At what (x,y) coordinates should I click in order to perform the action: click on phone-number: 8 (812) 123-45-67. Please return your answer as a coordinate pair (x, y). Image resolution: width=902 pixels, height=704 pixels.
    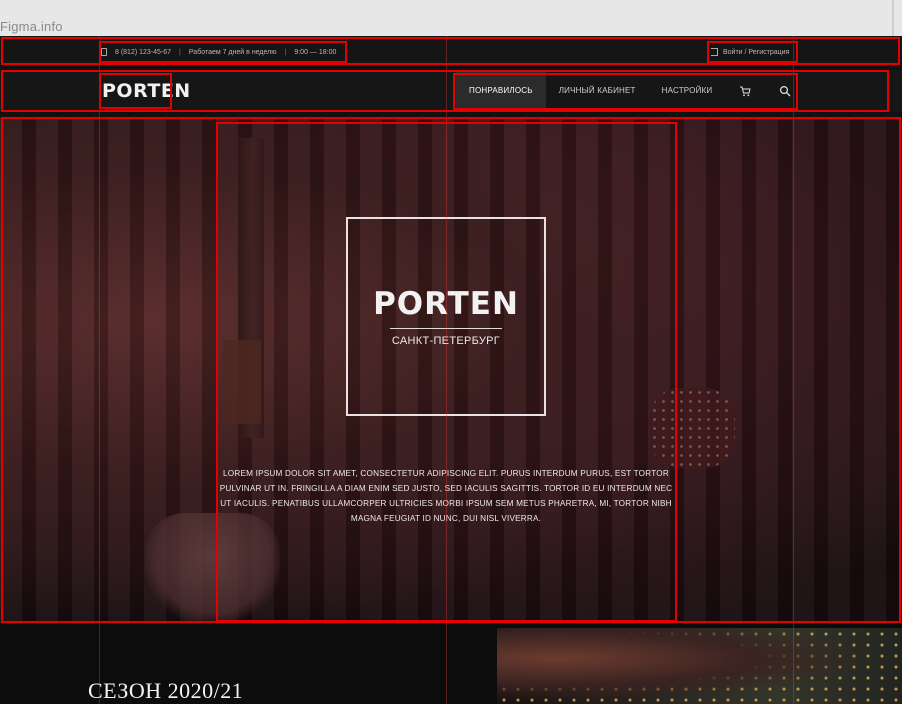
    Looking at the image, I should click on (143, 52).